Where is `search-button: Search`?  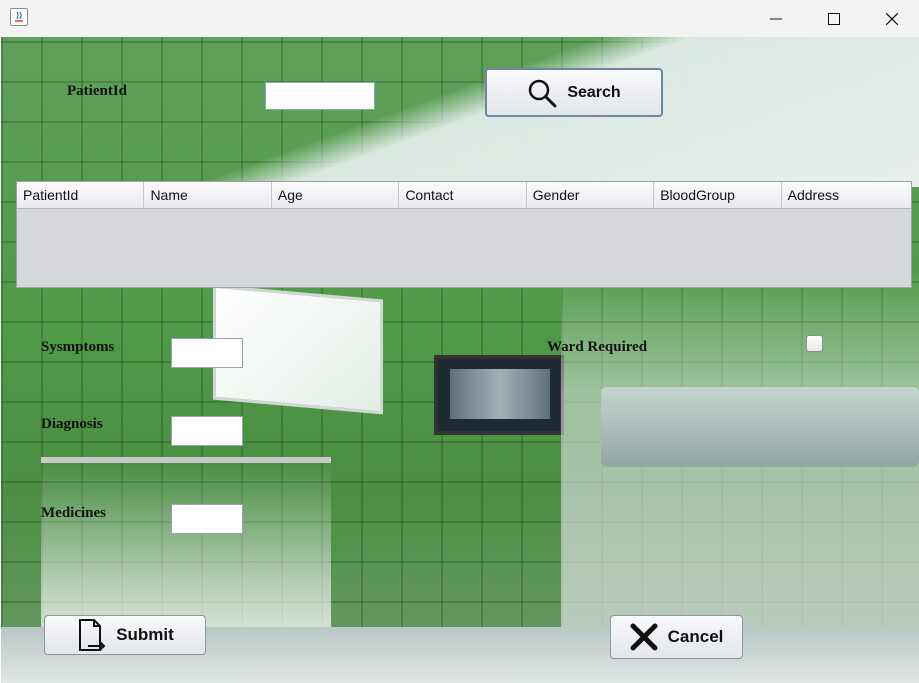 search-button: Search is located at coordinates (574, 92).